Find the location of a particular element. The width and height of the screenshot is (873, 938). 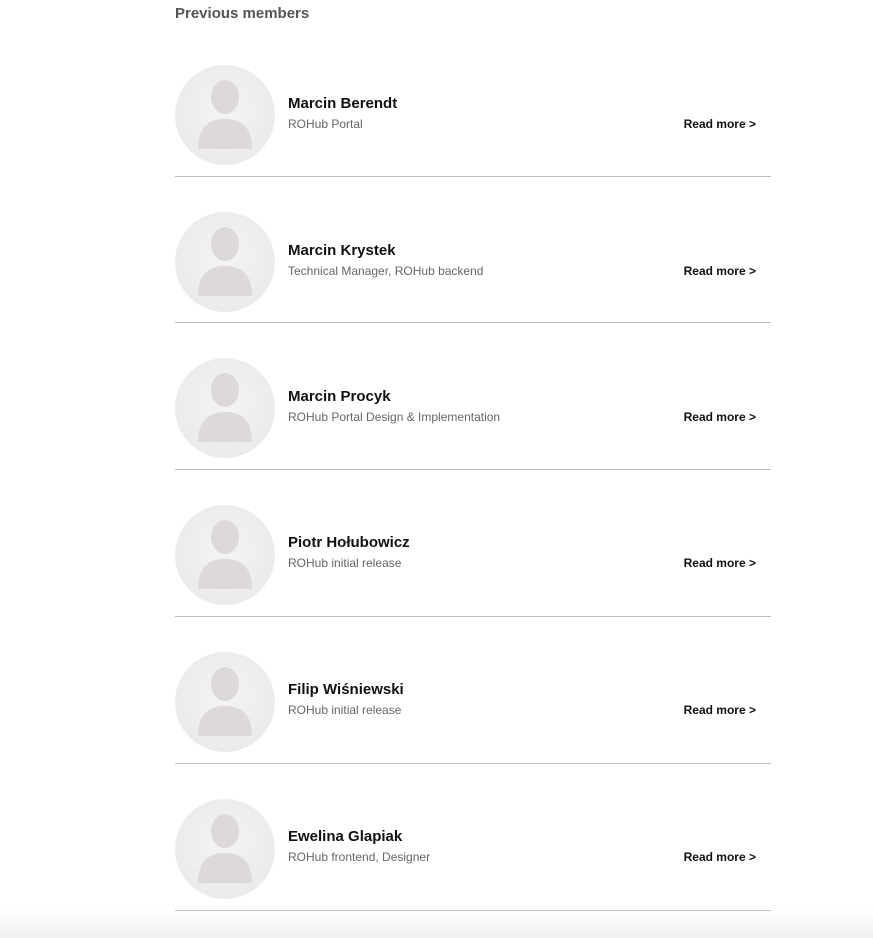

member-info: Marcin Berendt ROHub Portal is located at coordinates (342, 113).